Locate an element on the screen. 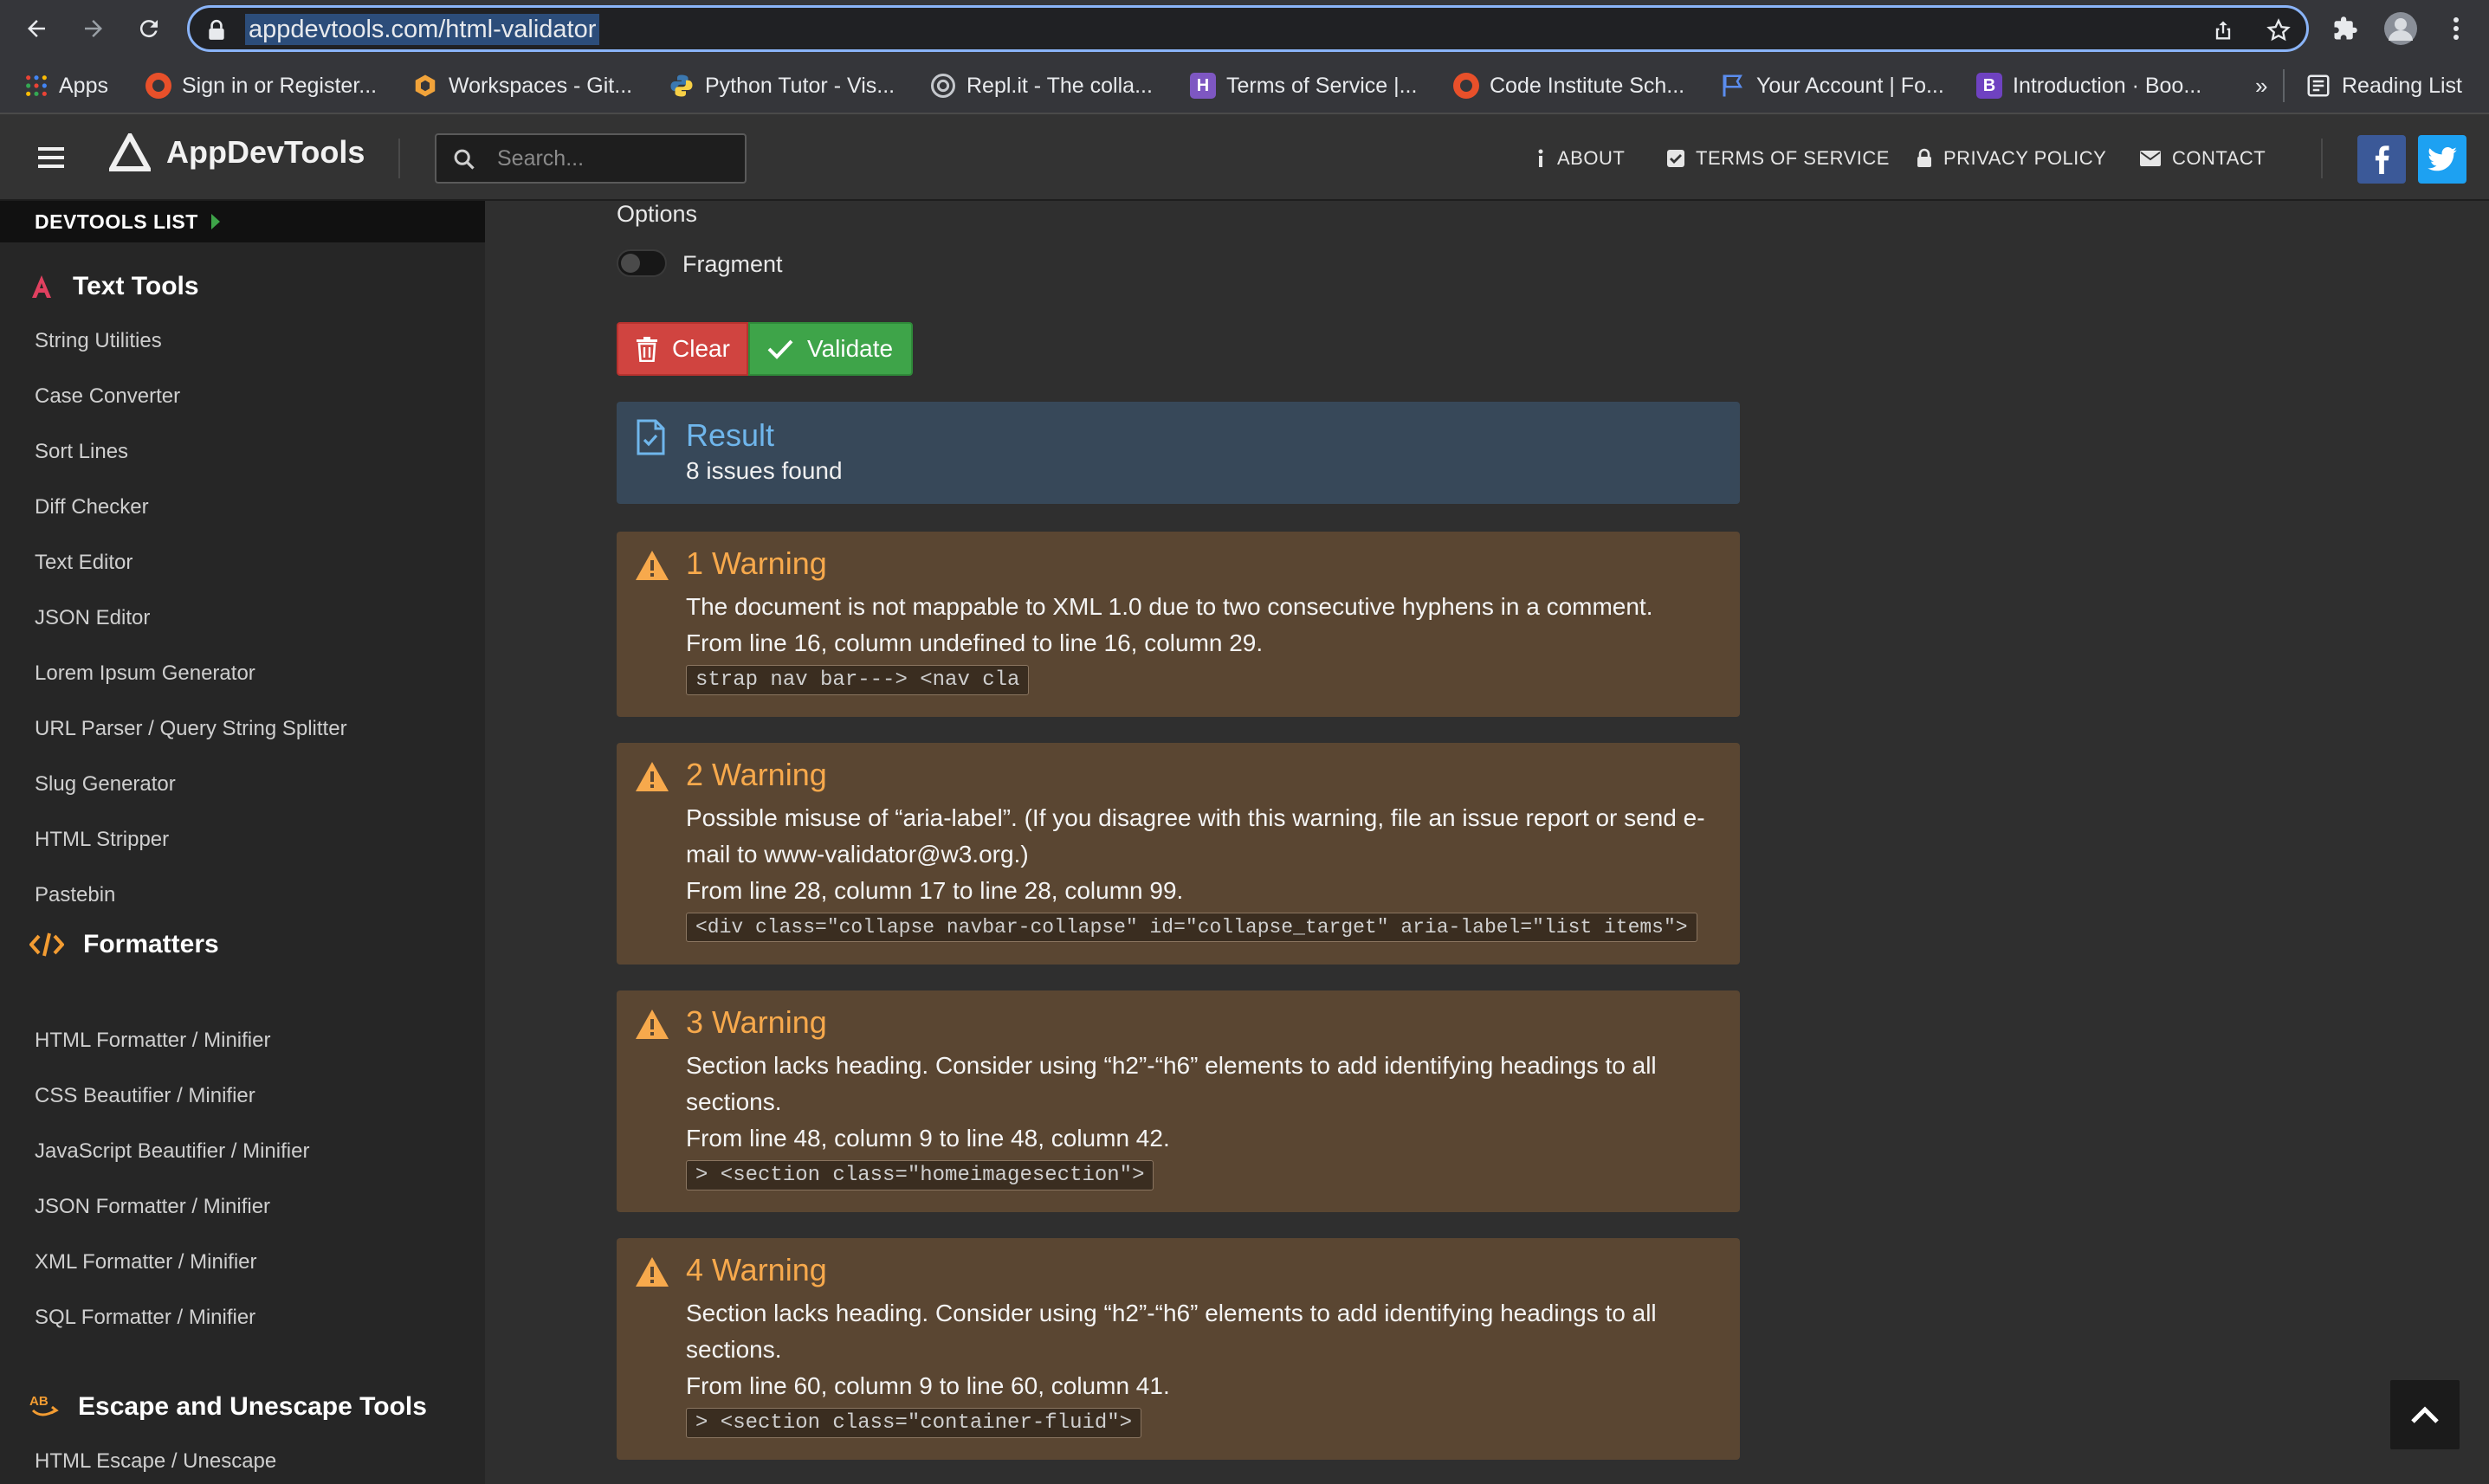 The image size is (2489, 1484). envelope-icon is located at coordinates (2150, 158).